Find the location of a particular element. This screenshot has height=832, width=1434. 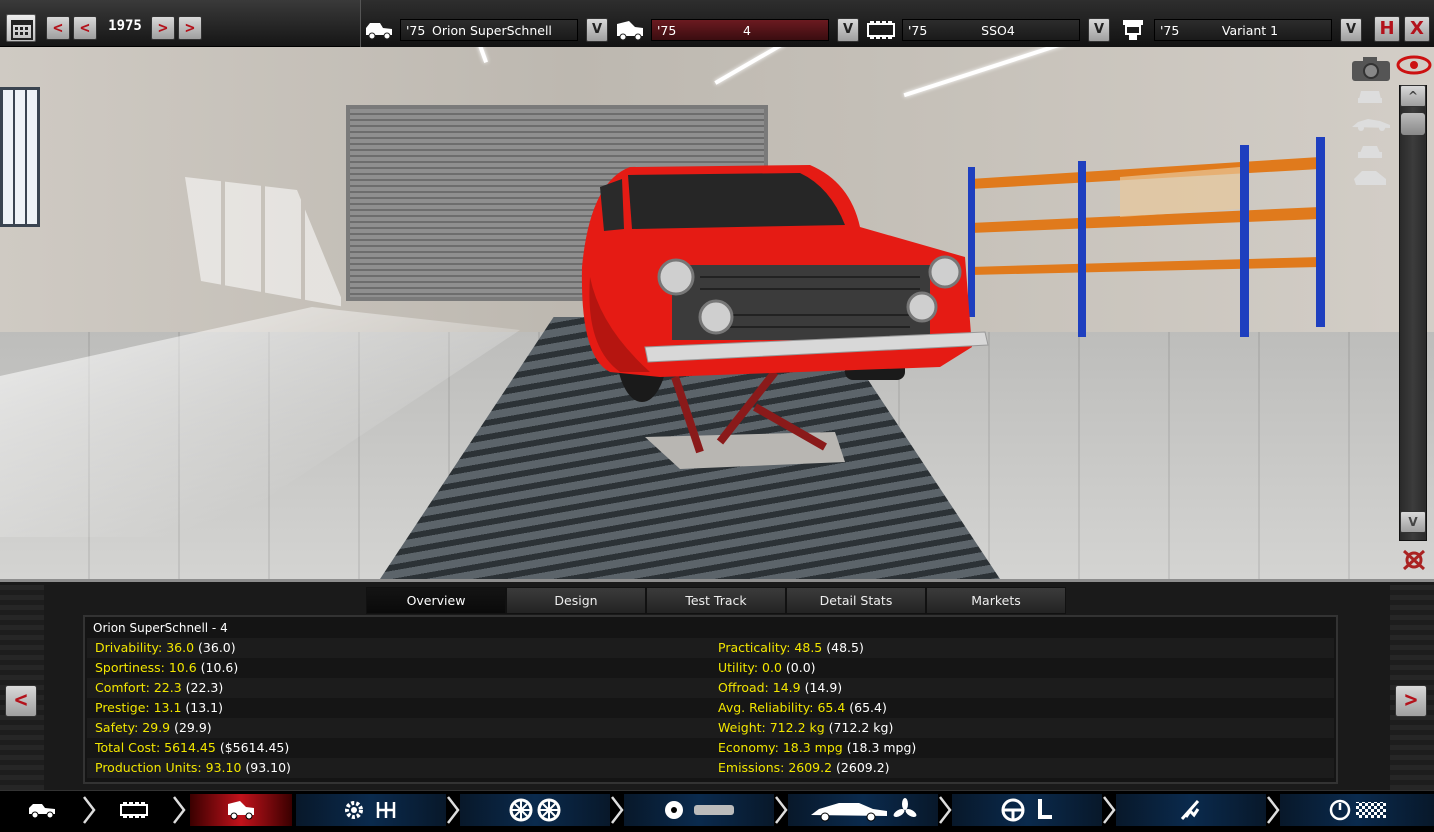

trim-dropdown: V is located at coordinates (848, 30).